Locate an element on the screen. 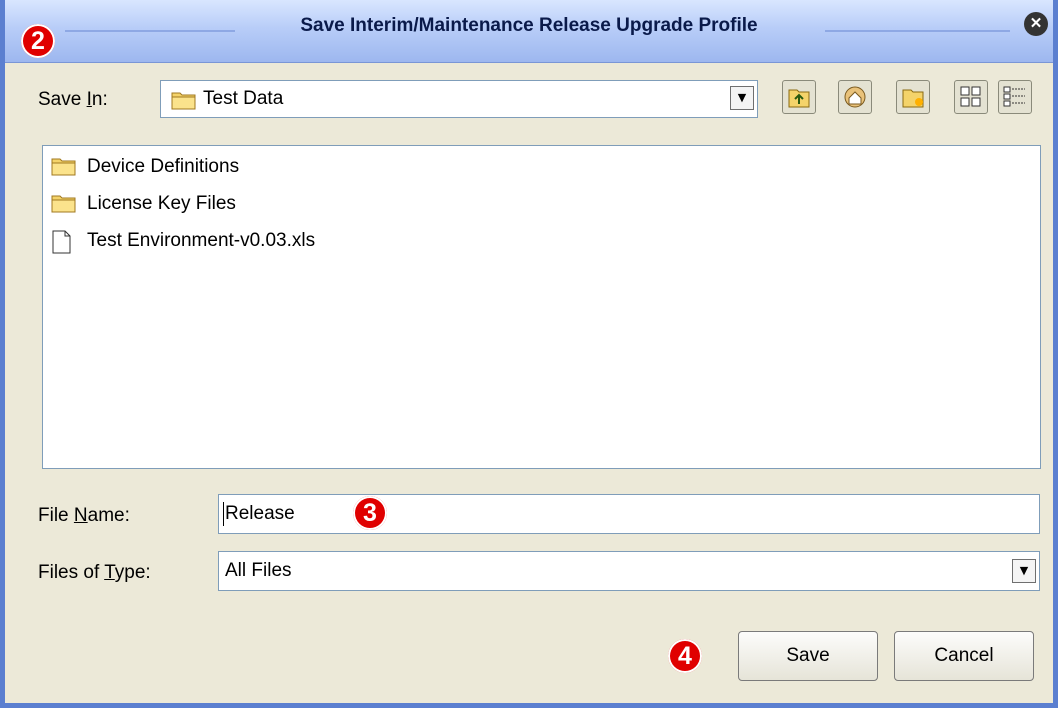 The width and height of the screenshot is (1058, 708). save-in-combo: Test Data ▼ is located at coordinates (459, 99).